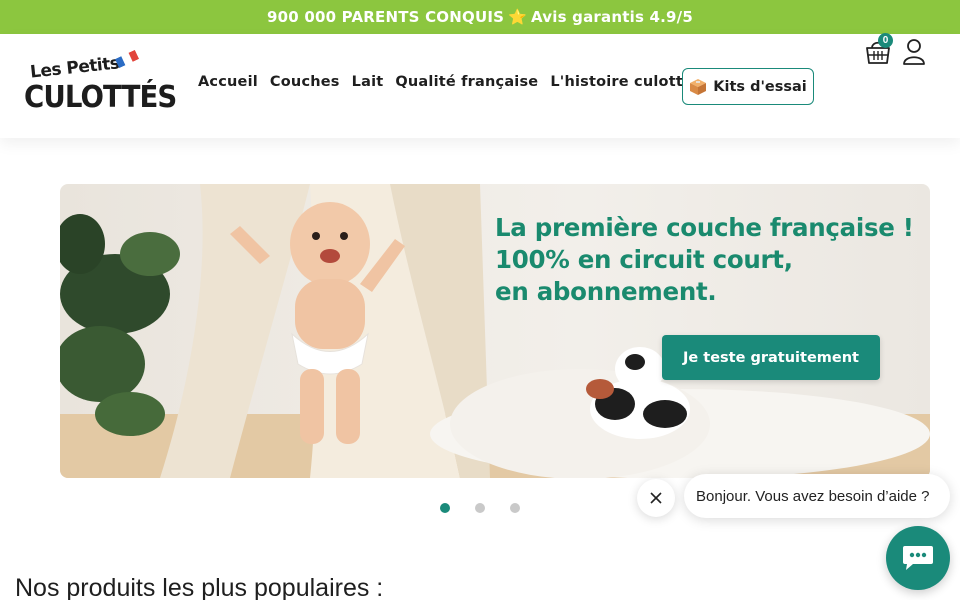 This screenshot has height=600, width=960. Describe the element at coordinates (914, 52) in the screenshot. I see `user-icon` at that location.